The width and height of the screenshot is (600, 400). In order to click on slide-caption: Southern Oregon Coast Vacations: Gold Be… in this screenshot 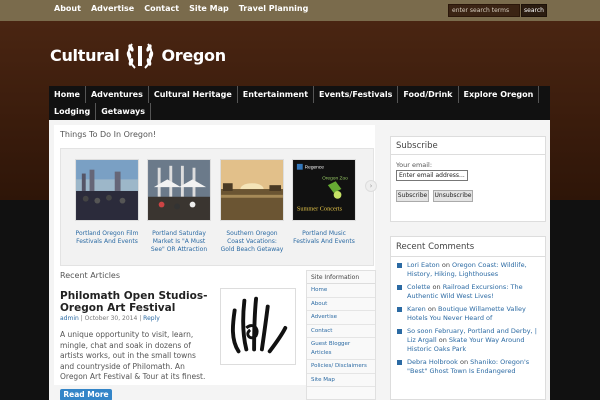, I will do `click(252, 242)`.